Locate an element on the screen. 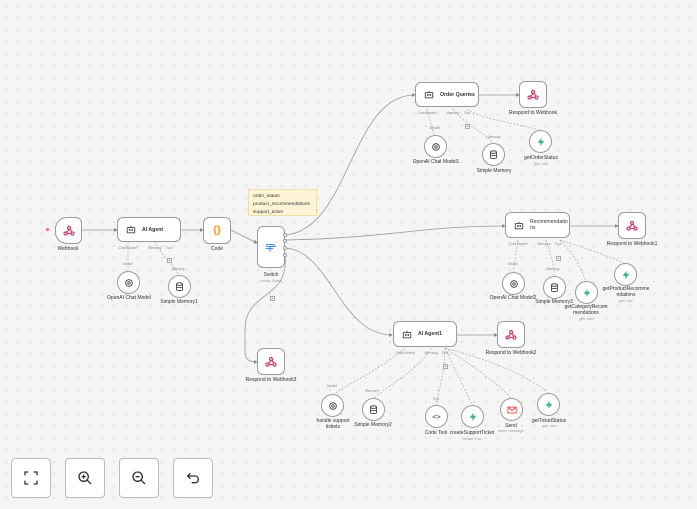 The width and height of the screenshot is (697, 509). node-switch is located at coordinates (271, 247).